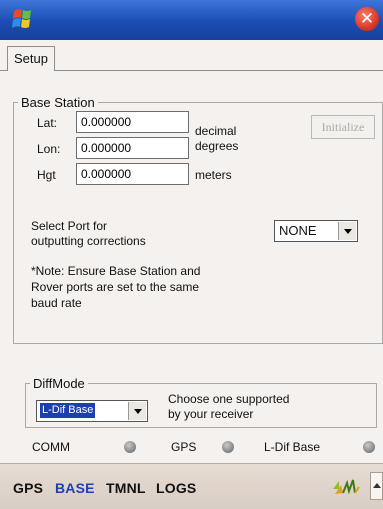  I want to click on hgt-label: Hgt, so click(46, 175).